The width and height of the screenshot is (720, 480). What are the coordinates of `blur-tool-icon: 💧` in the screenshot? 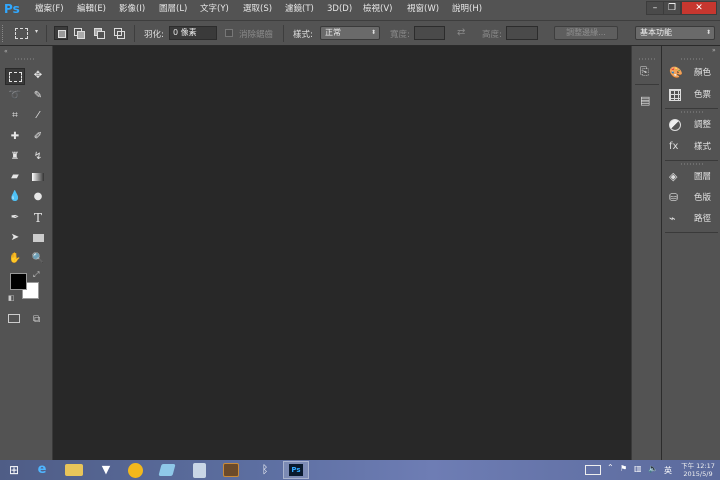 It's located at (15, 197).